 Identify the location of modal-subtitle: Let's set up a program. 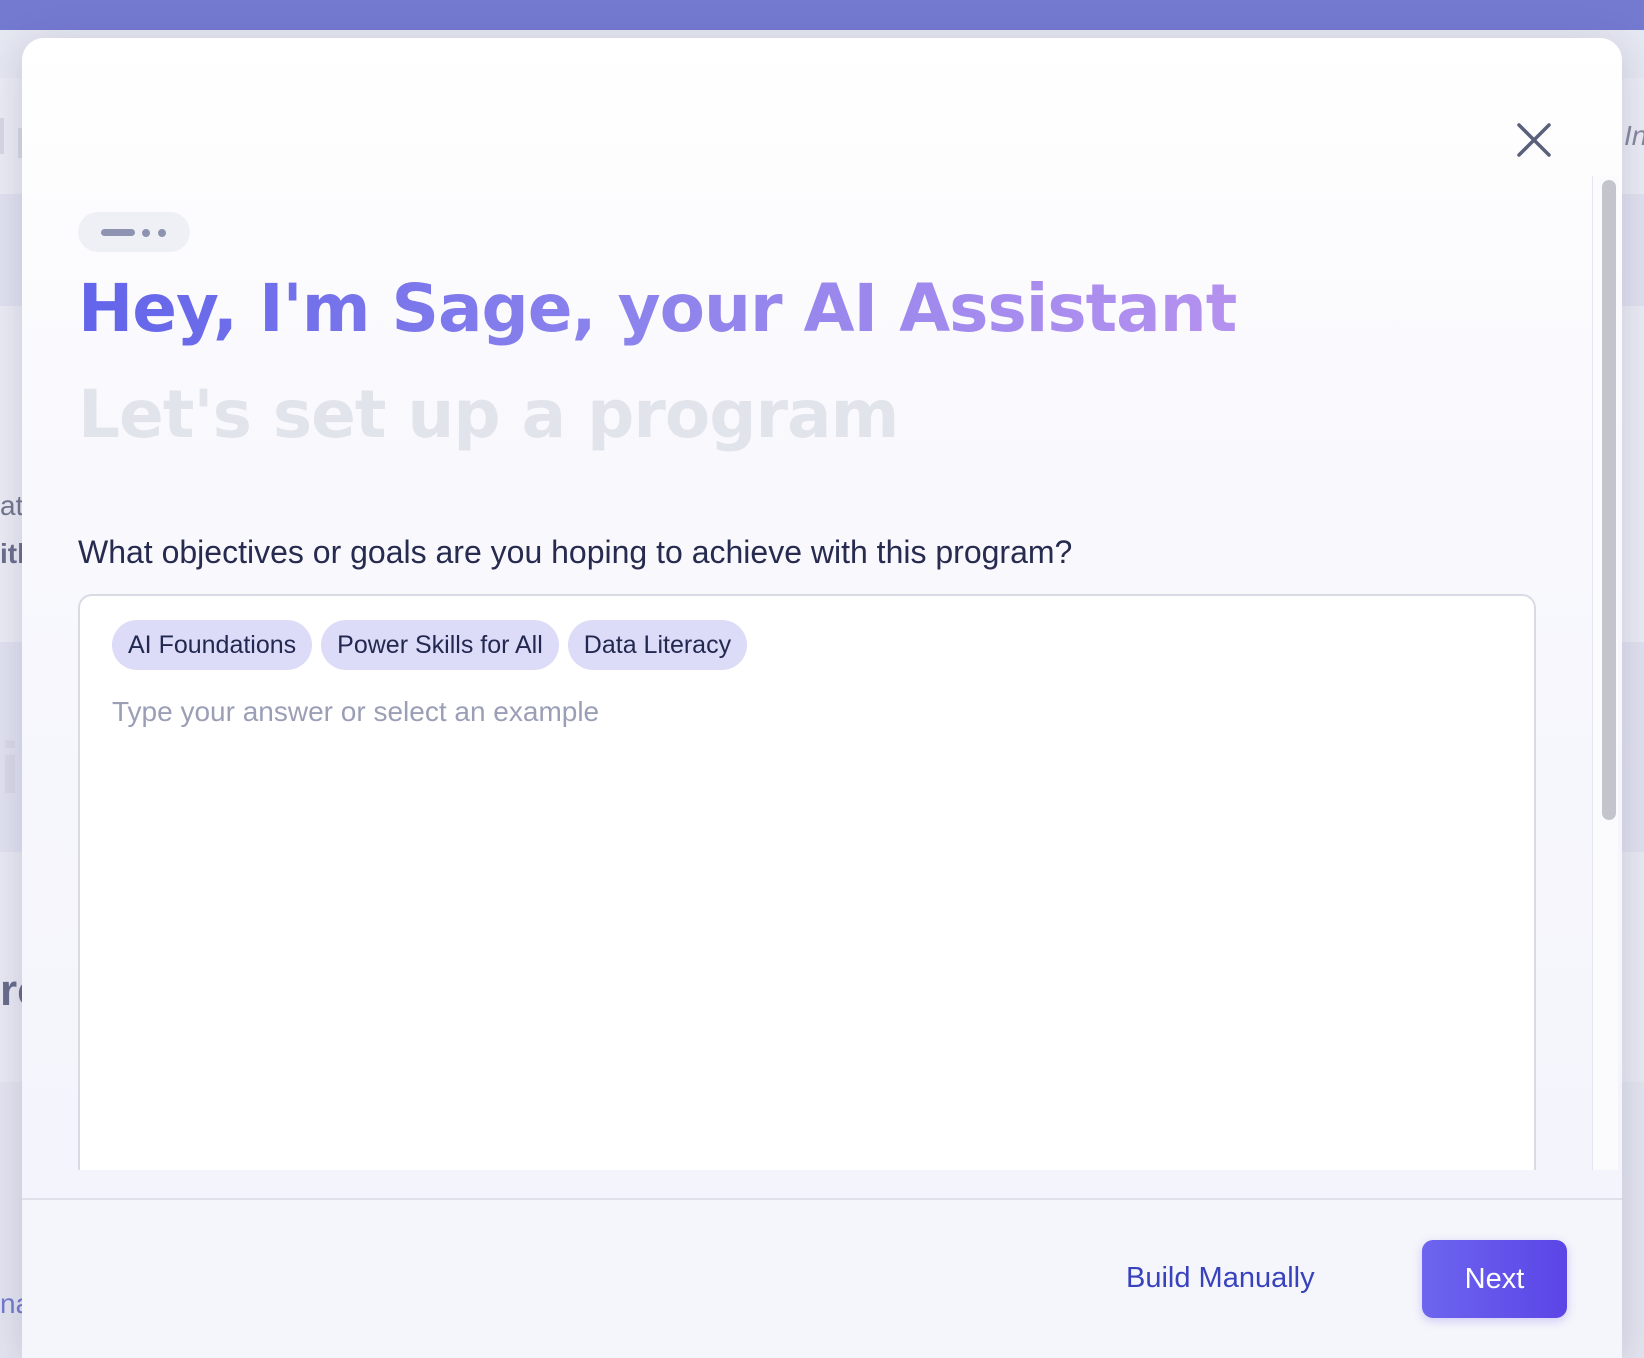
(488, 414).